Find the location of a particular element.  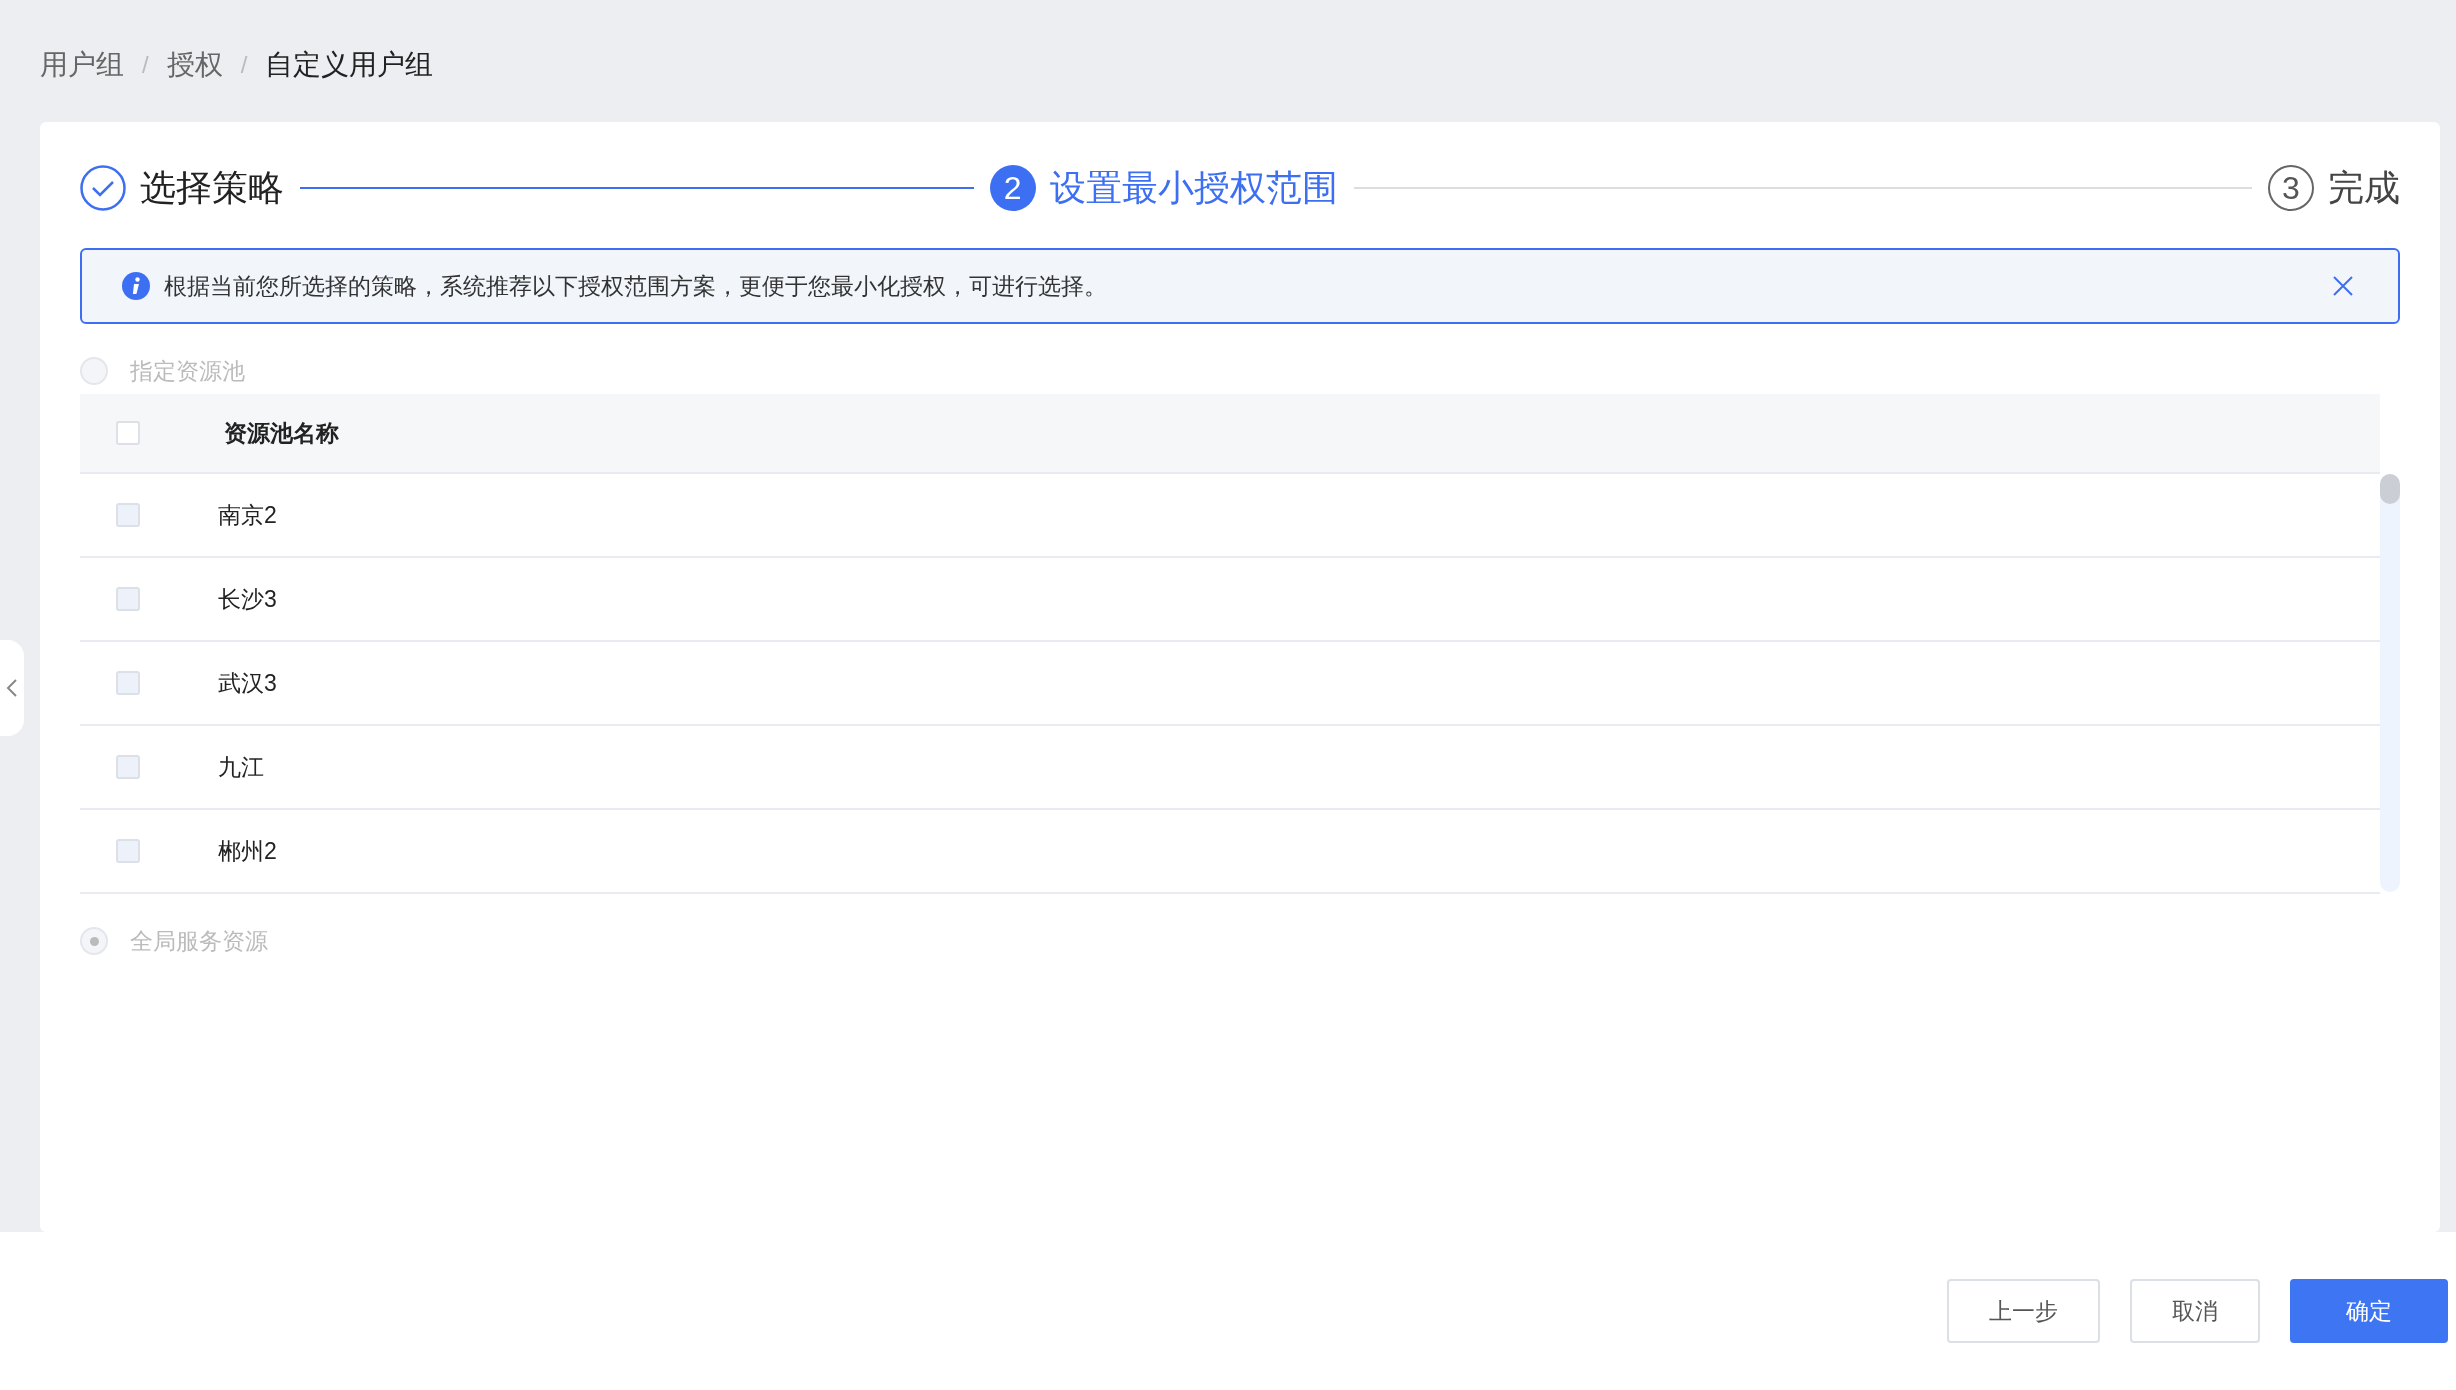

breadcrumb-link: 用户组 is located at coordinates (82, 65).